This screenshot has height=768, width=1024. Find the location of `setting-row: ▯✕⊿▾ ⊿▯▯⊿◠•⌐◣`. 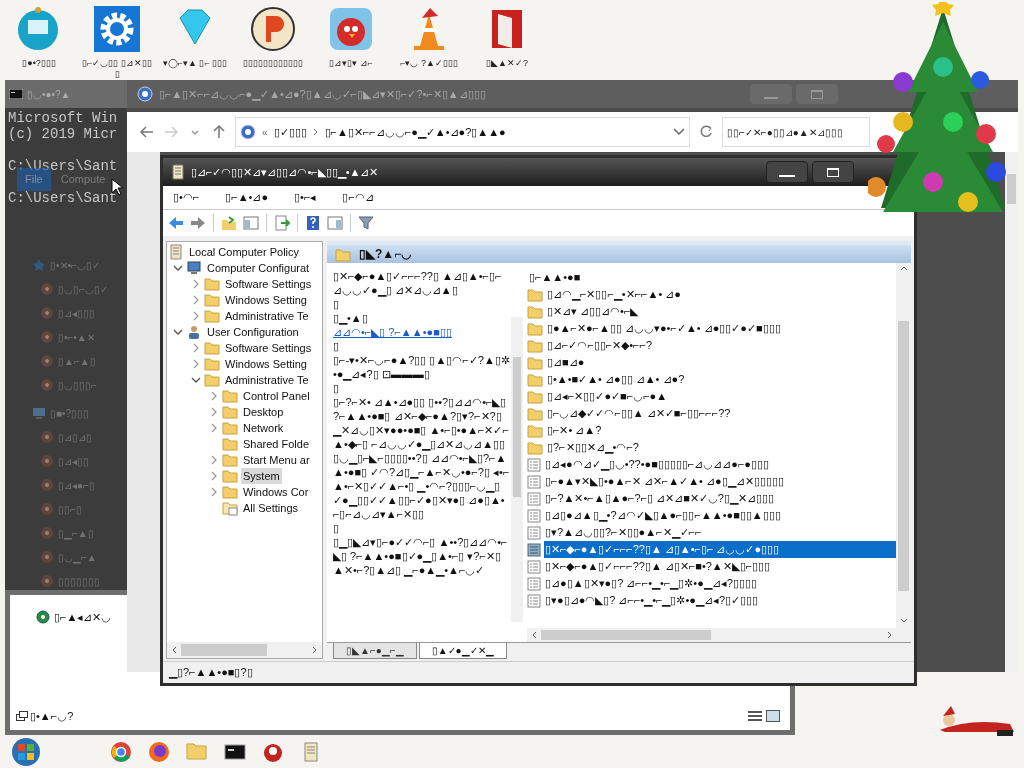

setting-row: ▯✕⊿▾ ⊿▯▯⊿◠•⌐◣ is located at coordinates (721, 311).